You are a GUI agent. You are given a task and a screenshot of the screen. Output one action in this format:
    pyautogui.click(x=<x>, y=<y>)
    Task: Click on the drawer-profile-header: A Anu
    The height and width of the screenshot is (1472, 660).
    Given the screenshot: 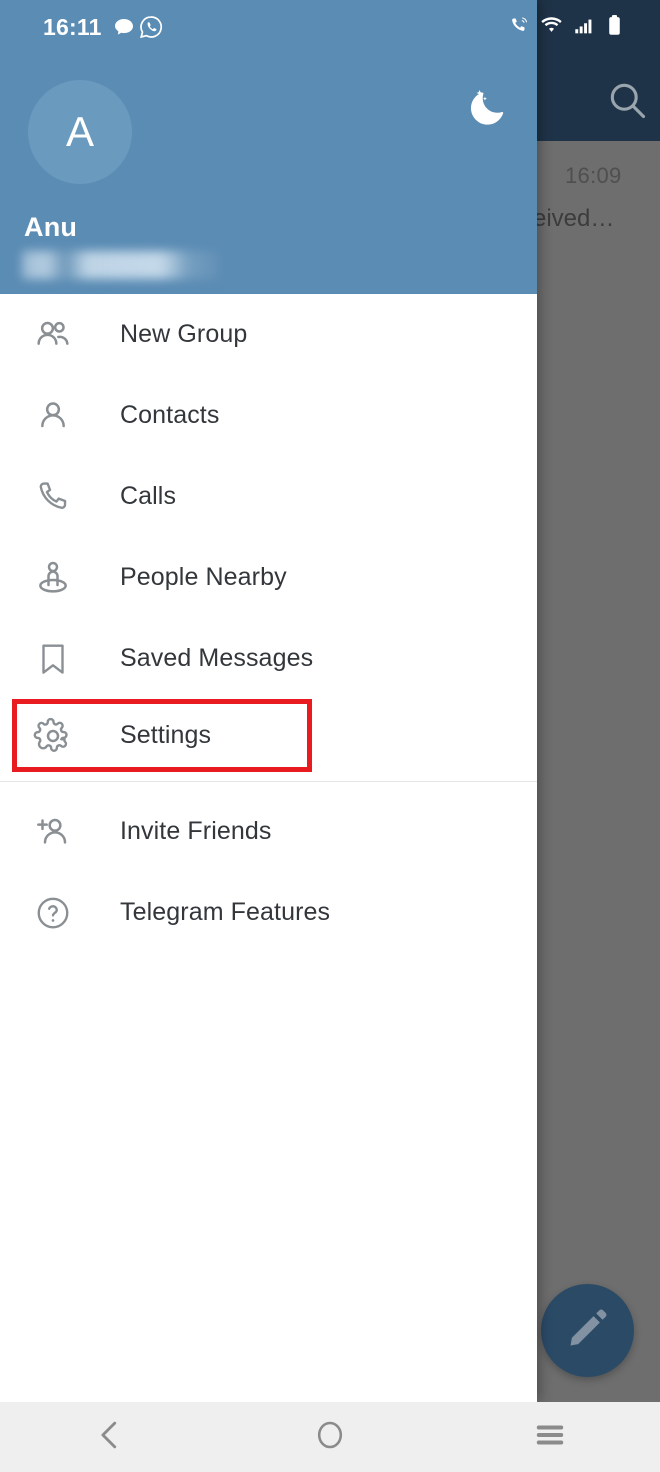 What is the action you would take?
    pyautogui.click(x=268, y=183)
    